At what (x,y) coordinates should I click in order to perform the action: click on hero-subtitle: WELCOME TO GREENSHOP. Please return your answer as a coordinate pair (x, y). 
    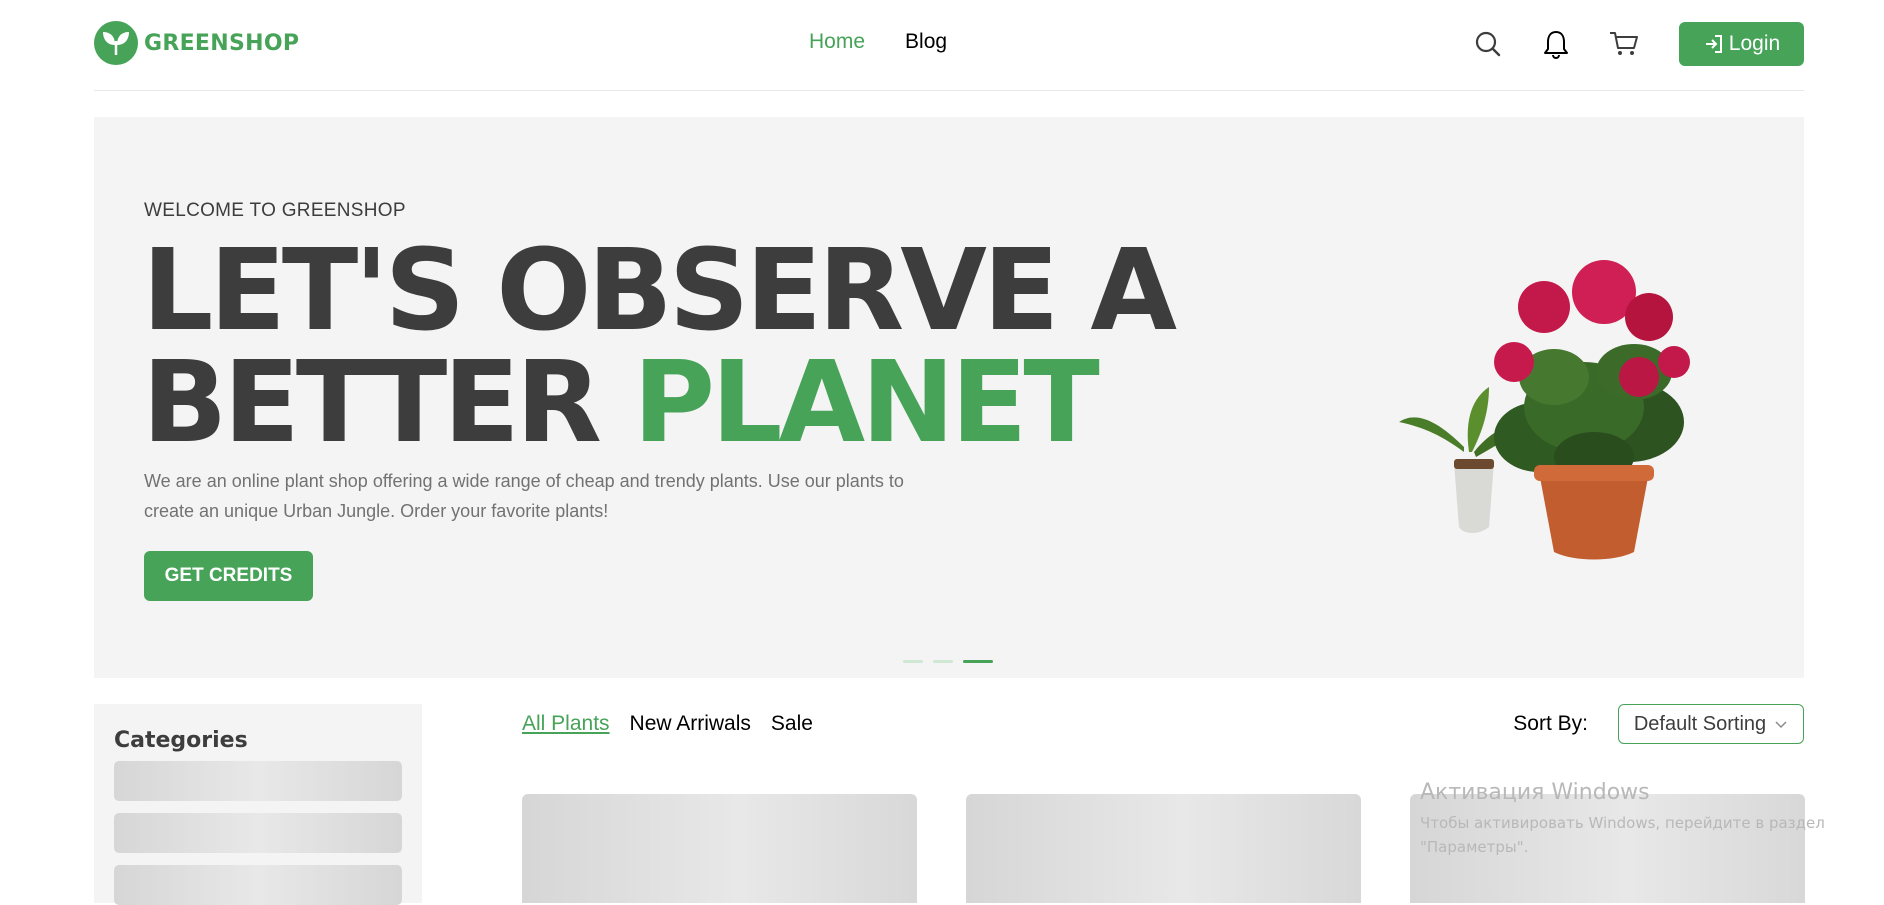
    Looking at the image, I should click on (275, 210).